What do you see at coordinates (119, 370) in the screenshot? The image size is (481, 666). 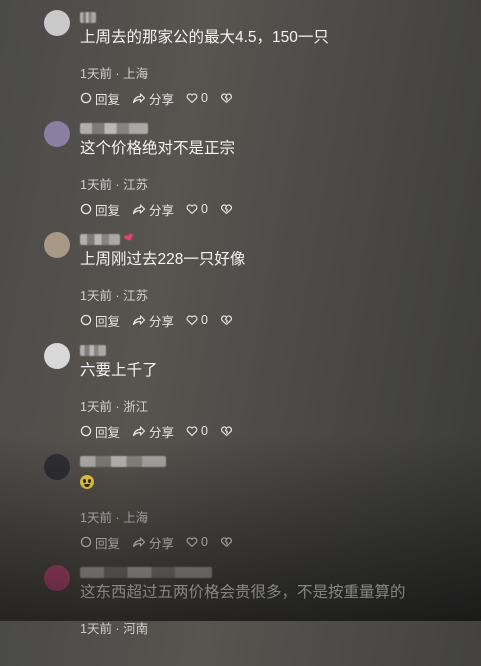 I see `comment-text: 六要上千了` at bounding box center [119, 370].